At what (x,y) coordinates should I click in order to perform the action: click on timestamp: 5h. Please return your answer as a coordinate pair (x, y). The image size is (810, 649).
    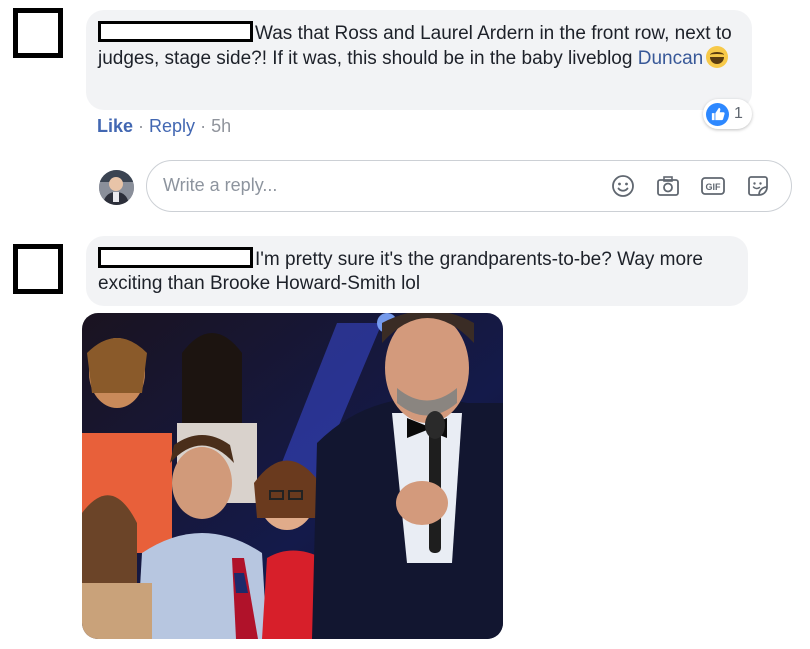
    Looking at the image, I should click on (221, 126).